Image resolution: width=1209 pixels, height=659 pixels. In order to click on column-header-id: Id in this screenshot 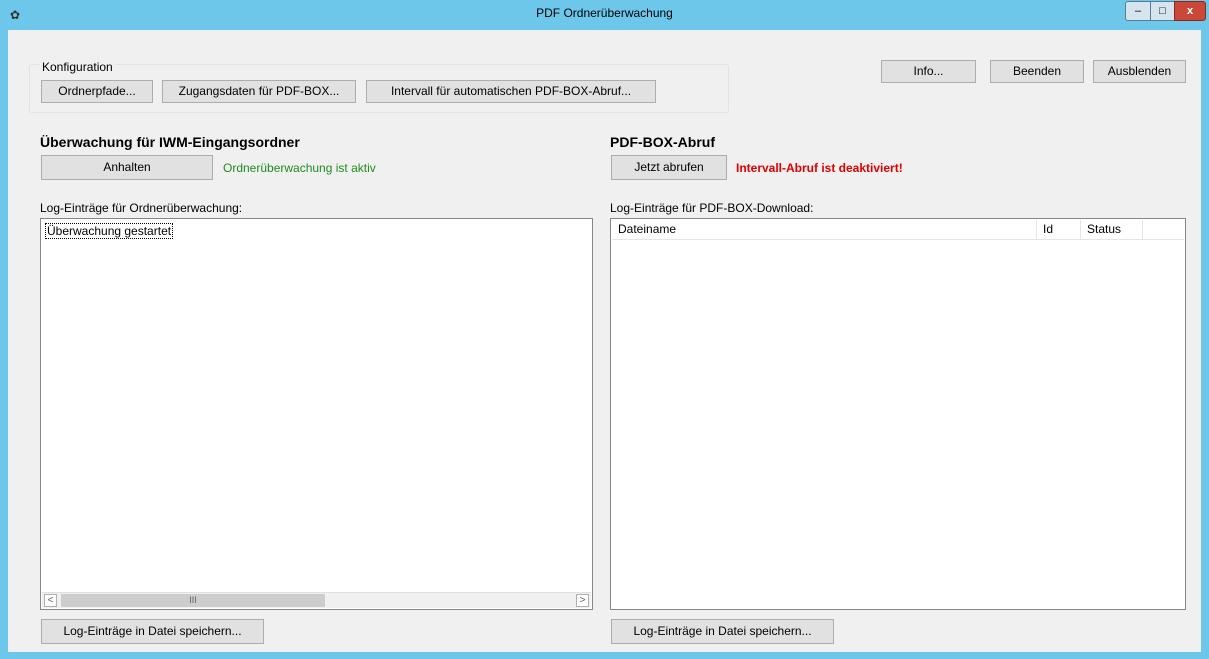, I will do `click(1059, 229)`.